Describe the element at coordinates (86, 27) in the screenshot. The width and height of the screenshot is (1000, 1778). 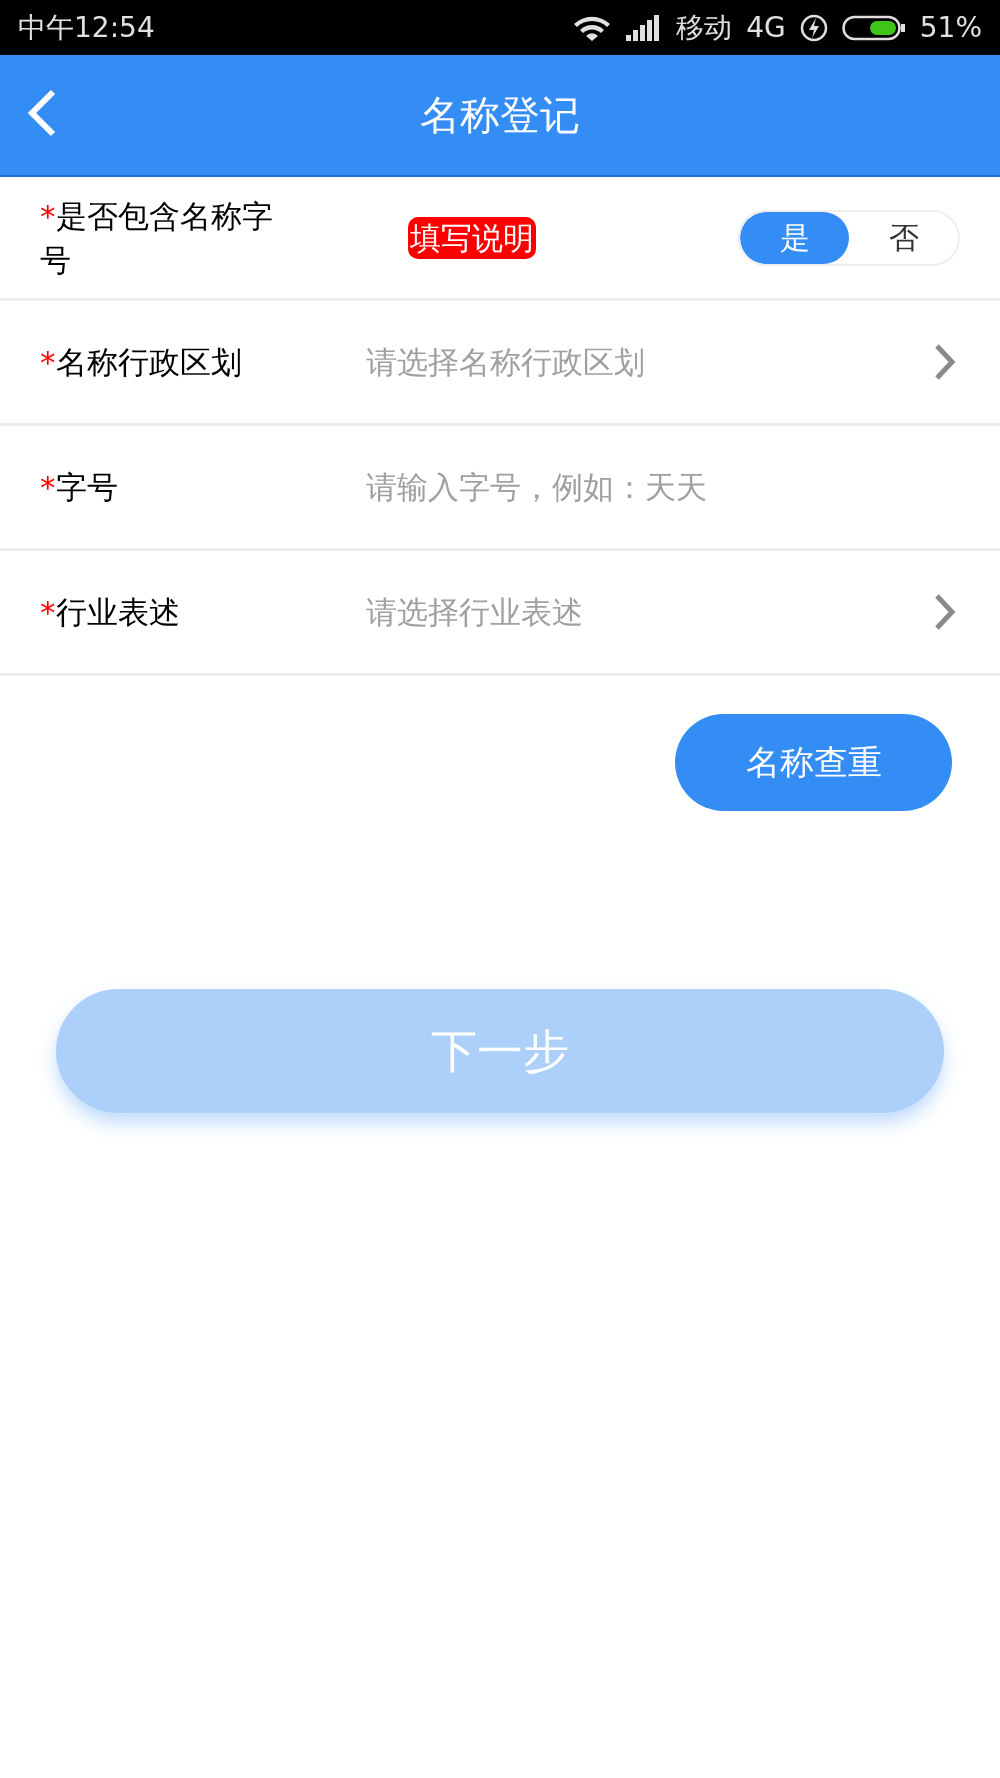
I see `status-time: 中午12:54` at that location.